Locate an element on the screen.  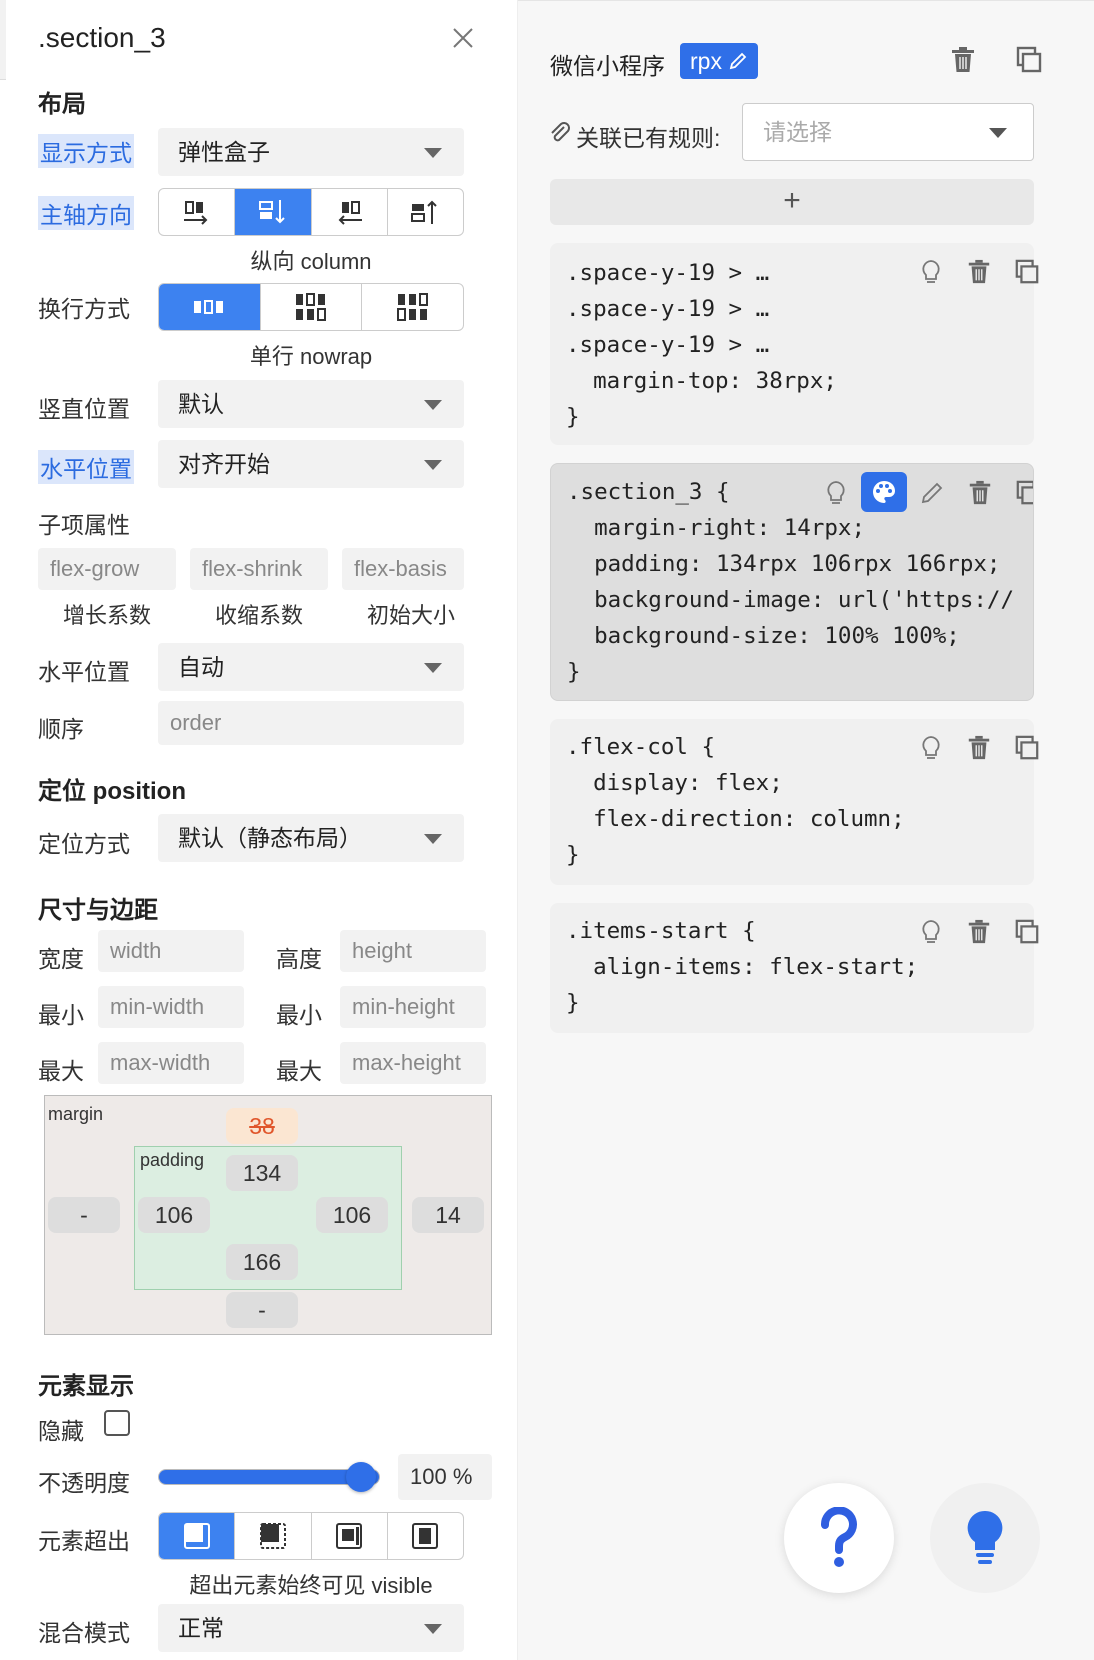
vertical-label: 竖直位置 is located at coordinates (84, 409).